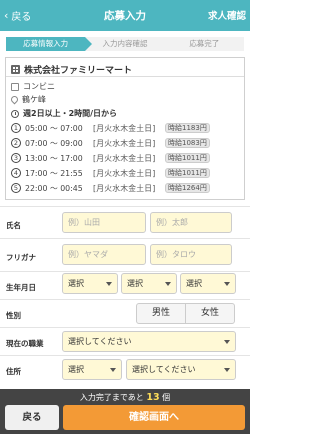 The height and width of the screenshot is (434, 320). Describe the element at coordinates (149, 283) in the screenshot. I see `birth-month-select: 選択` at that location.